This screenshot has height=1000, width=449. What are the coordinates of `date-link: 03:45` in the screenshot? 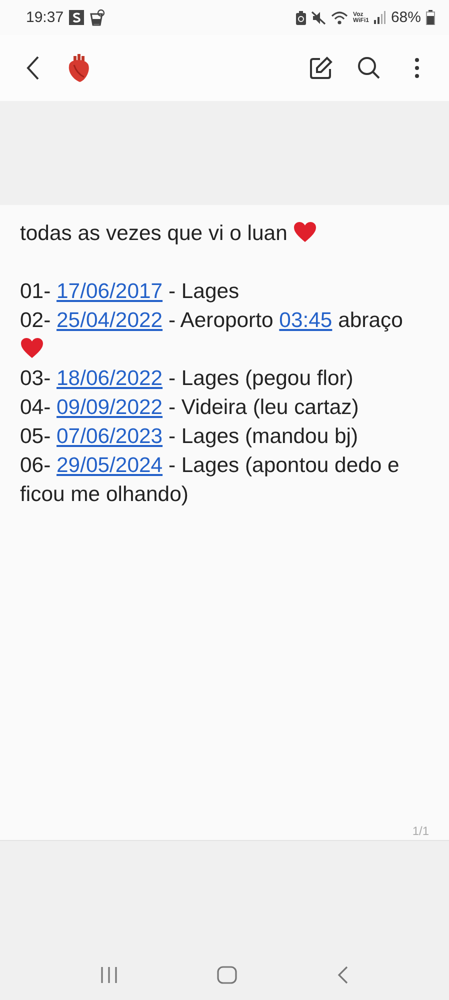 It's located at (305, 320).